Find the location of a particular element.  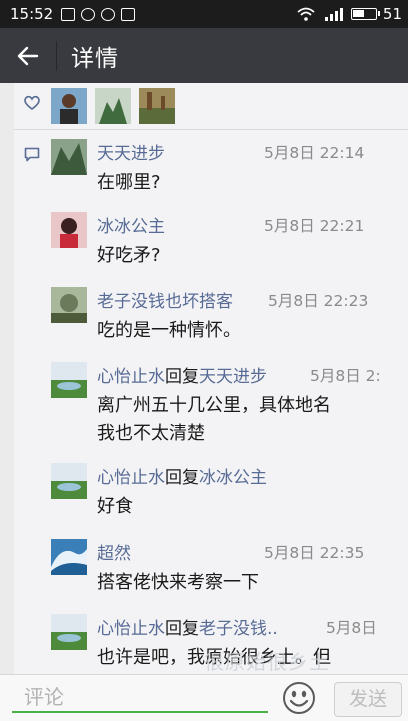

commenter-name: 超然 is located at coordinates (114, 551).